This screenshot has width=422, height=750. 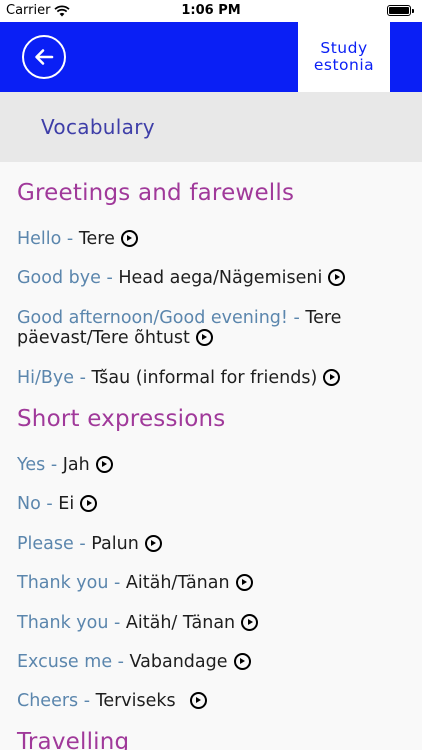 I want to click on phrase-english: No, so click(x=29, y=504).